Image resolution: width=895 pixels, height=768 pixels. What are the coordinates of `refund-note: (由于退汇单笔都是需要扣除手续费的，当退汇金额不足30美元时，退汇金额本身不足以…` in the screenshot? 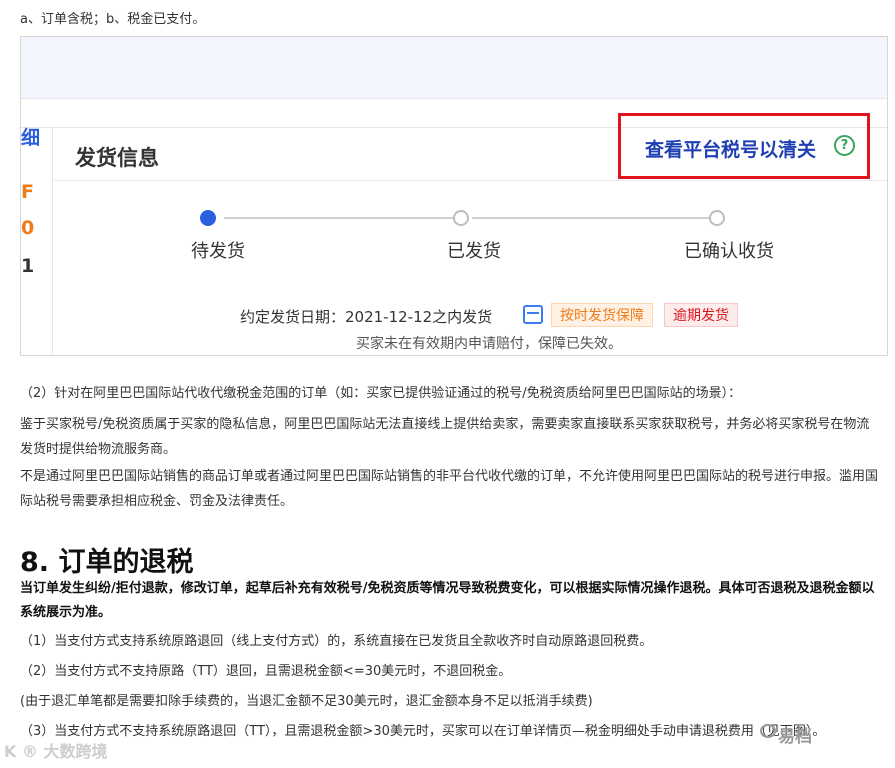 It's located at (306, 701).